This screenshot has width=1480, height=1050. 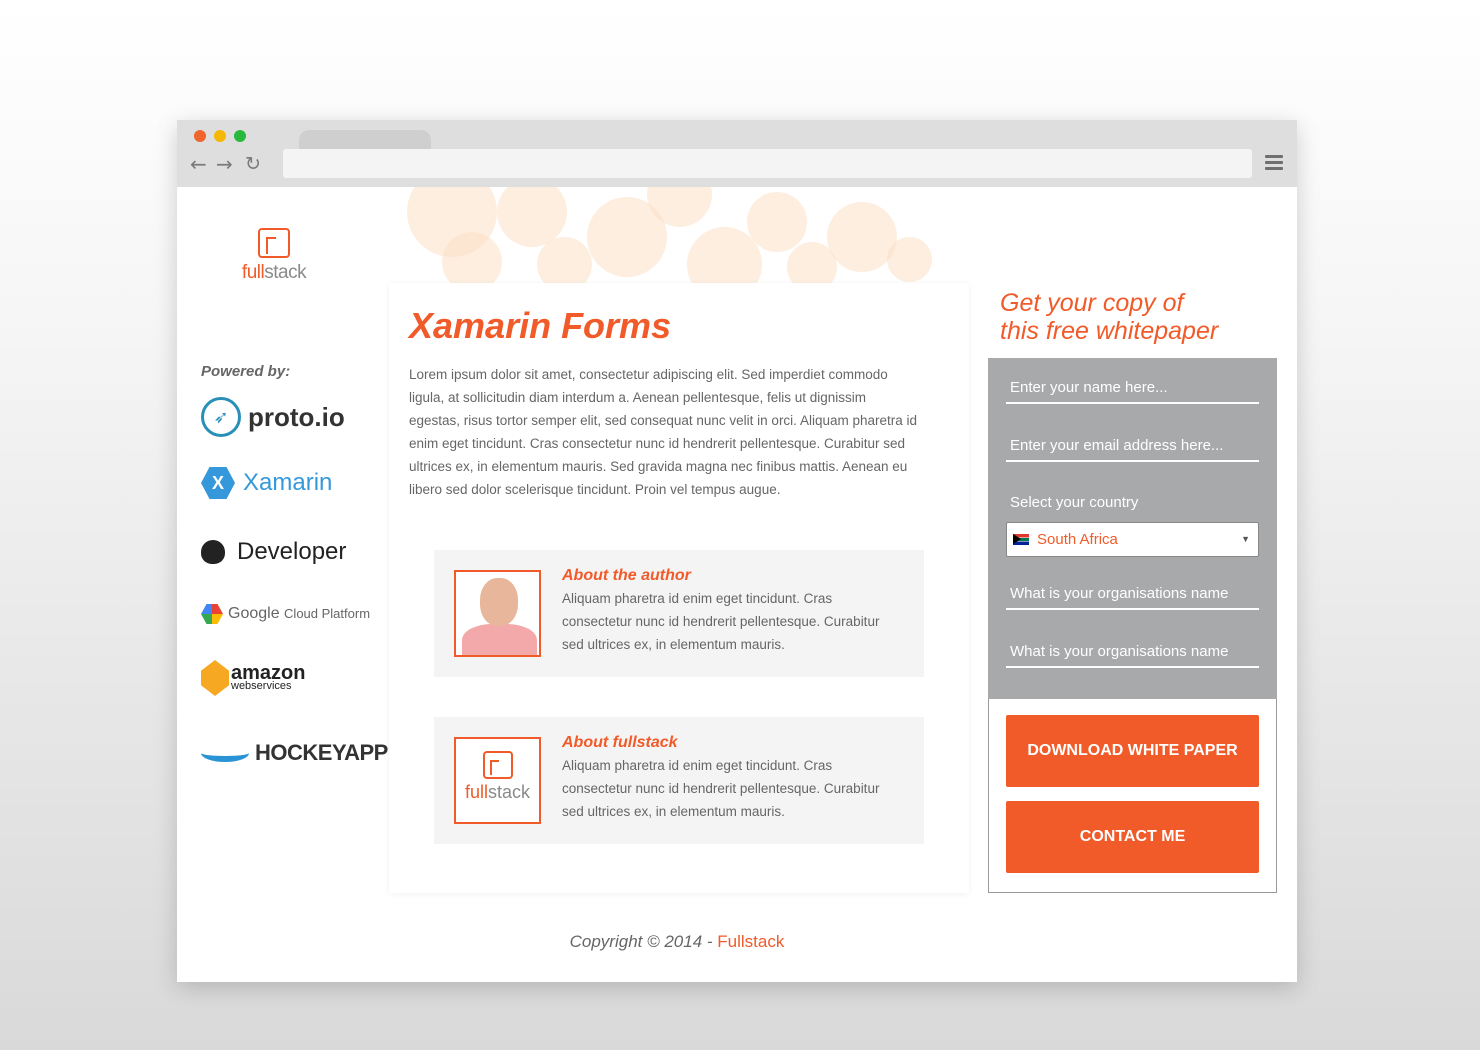 What do you see at coordinates (667, 237) in the screenshot?
I see `header-decoration` at bounding box center [667, 237].